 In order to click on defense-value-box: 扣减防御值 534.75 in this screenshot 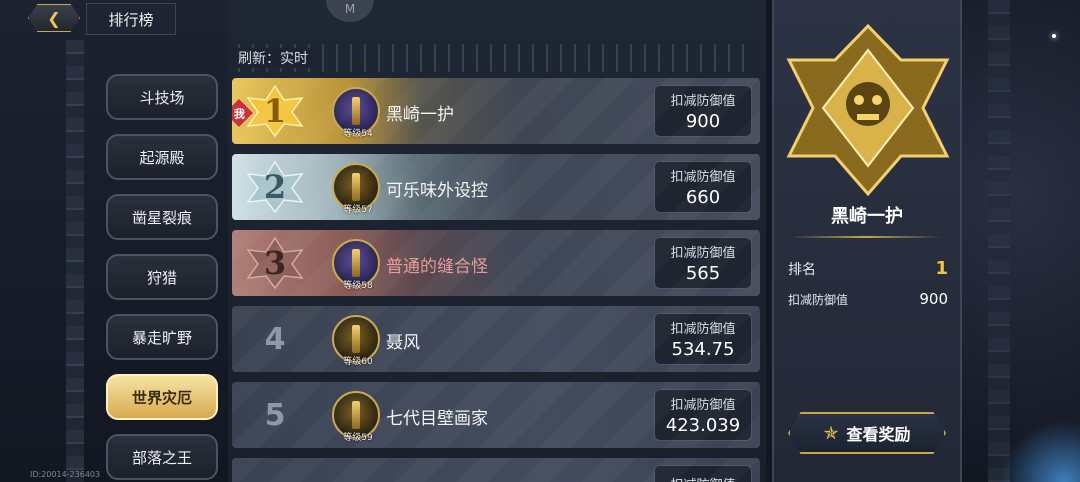, I will do `click(703, 339)`.